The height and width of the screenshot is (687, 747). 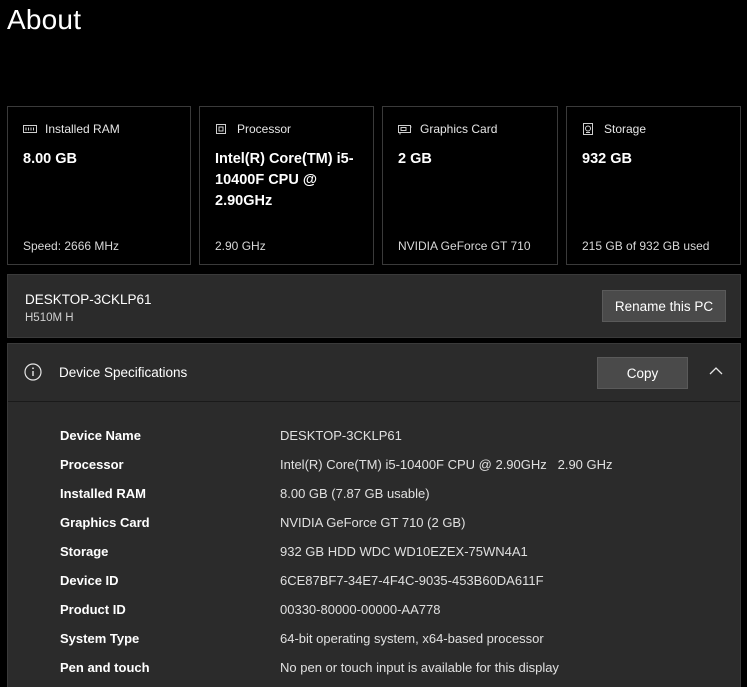 I want to click on graphics-card-icon, so click(x=406, y=129).